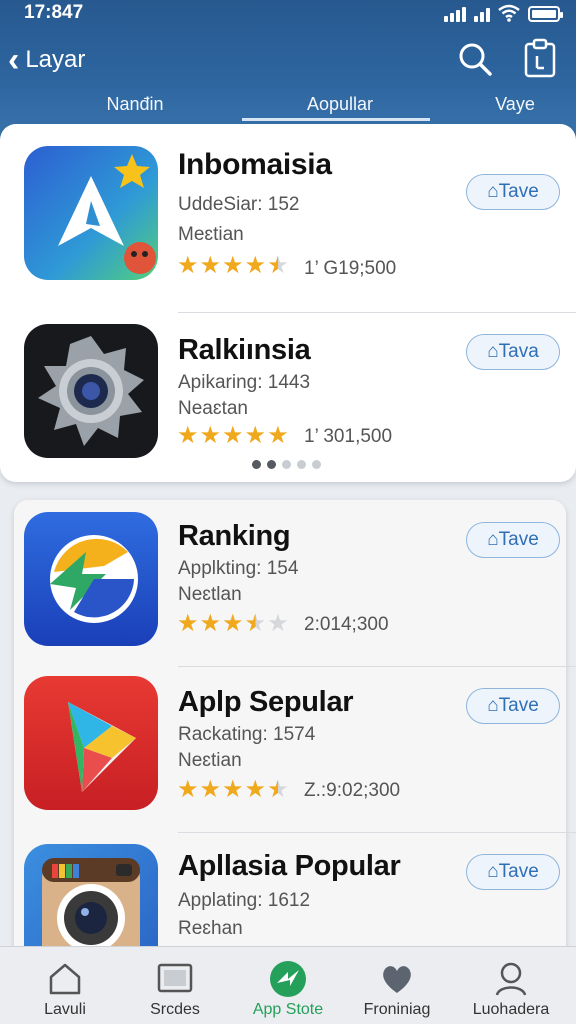  I want to click on tab-1: Nanđin, so click(135, 104).